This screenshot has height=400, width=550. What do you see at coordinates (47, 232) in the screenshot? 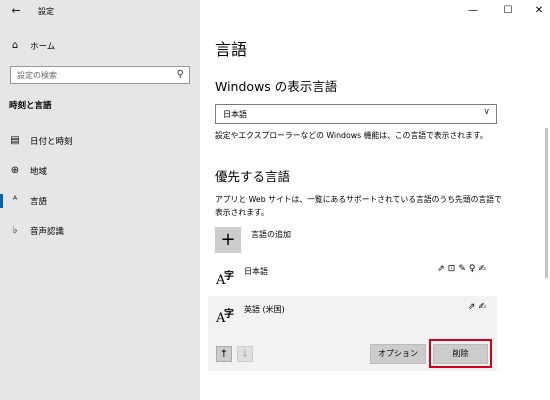
I see `sidebar-item-label: 音声認識` at bounding box center [47, 232].